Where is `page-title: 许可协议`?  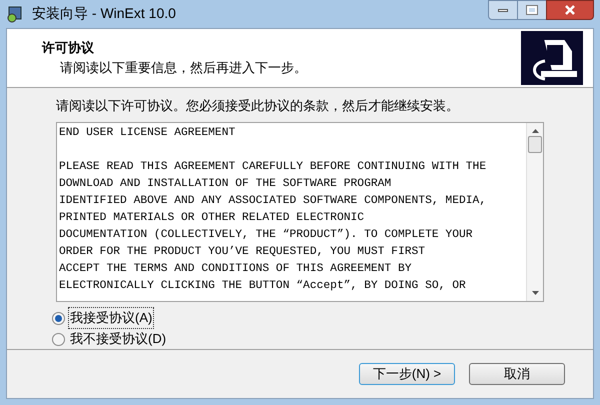
page-title: 许可协议 is located at coordinates (68, 48).